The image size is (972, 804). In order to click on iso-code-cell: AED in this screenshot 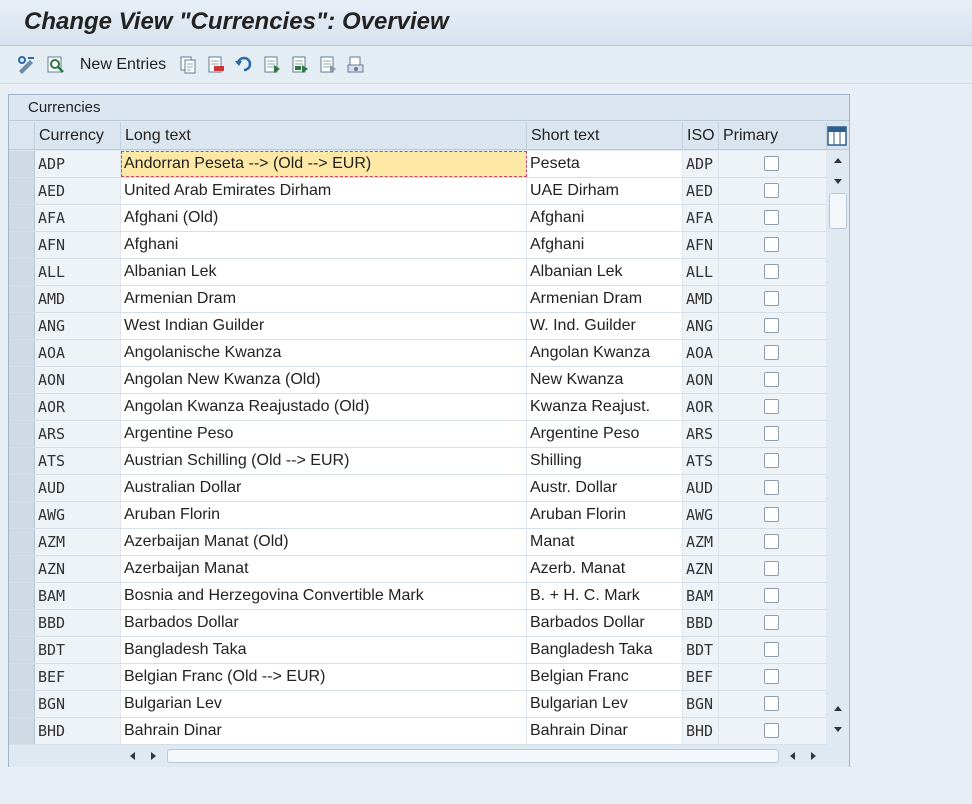, I will do `click(701, 191)`.